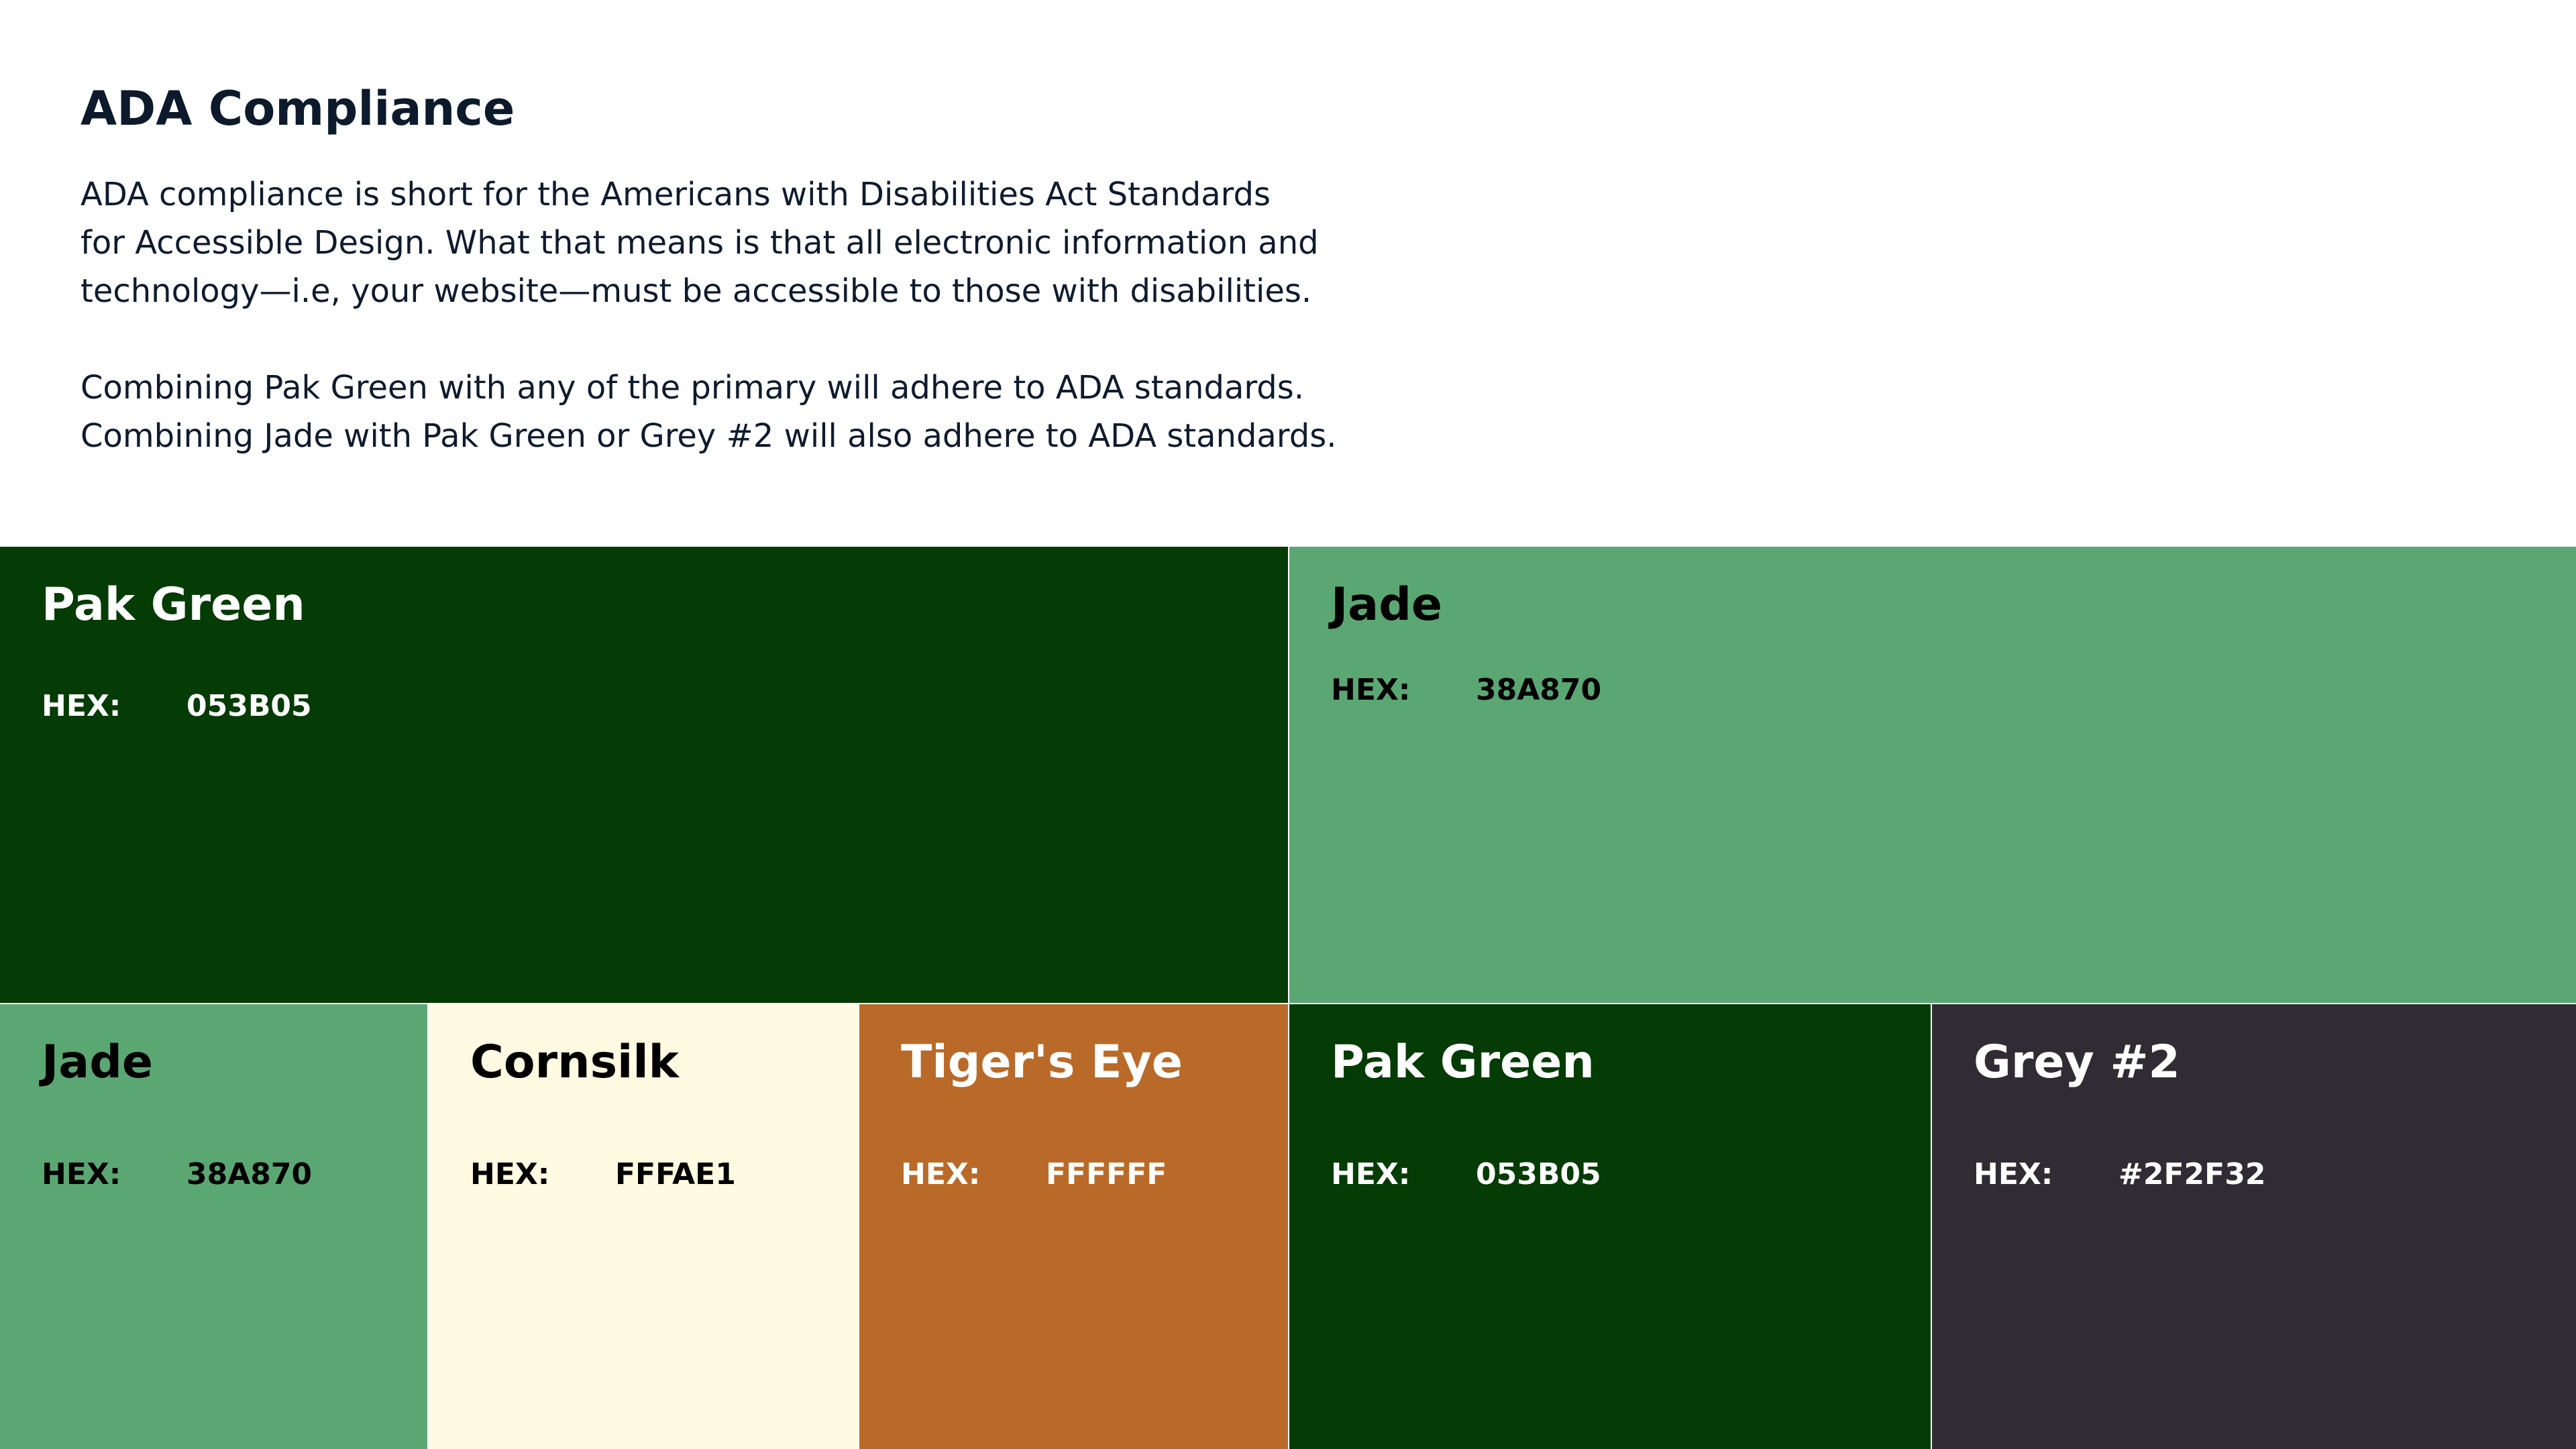  What do you see at coordinates (2077, 1062) in the screenshot?
I see `swatch-name: Grey #2` at bounding box center [2077, 1062].